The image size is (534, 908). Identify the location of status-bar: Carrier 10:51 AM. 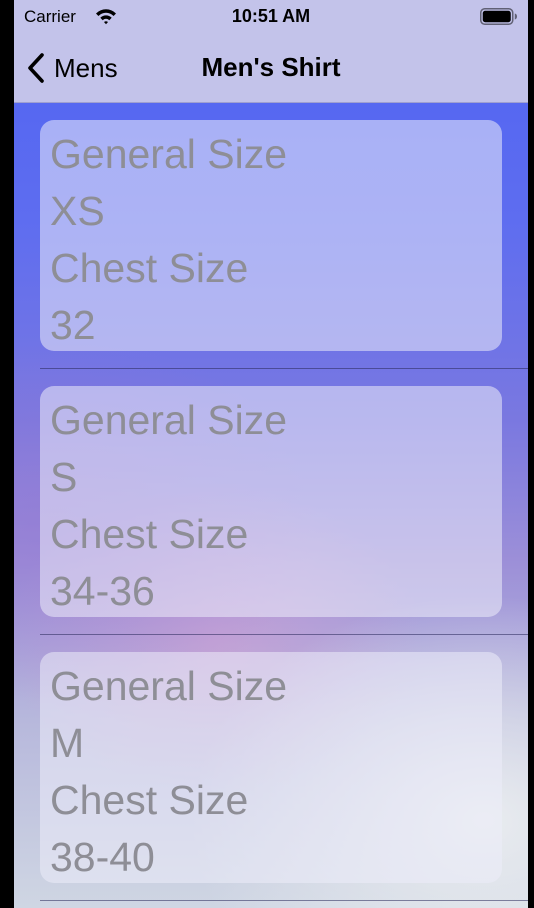
(271, 17).